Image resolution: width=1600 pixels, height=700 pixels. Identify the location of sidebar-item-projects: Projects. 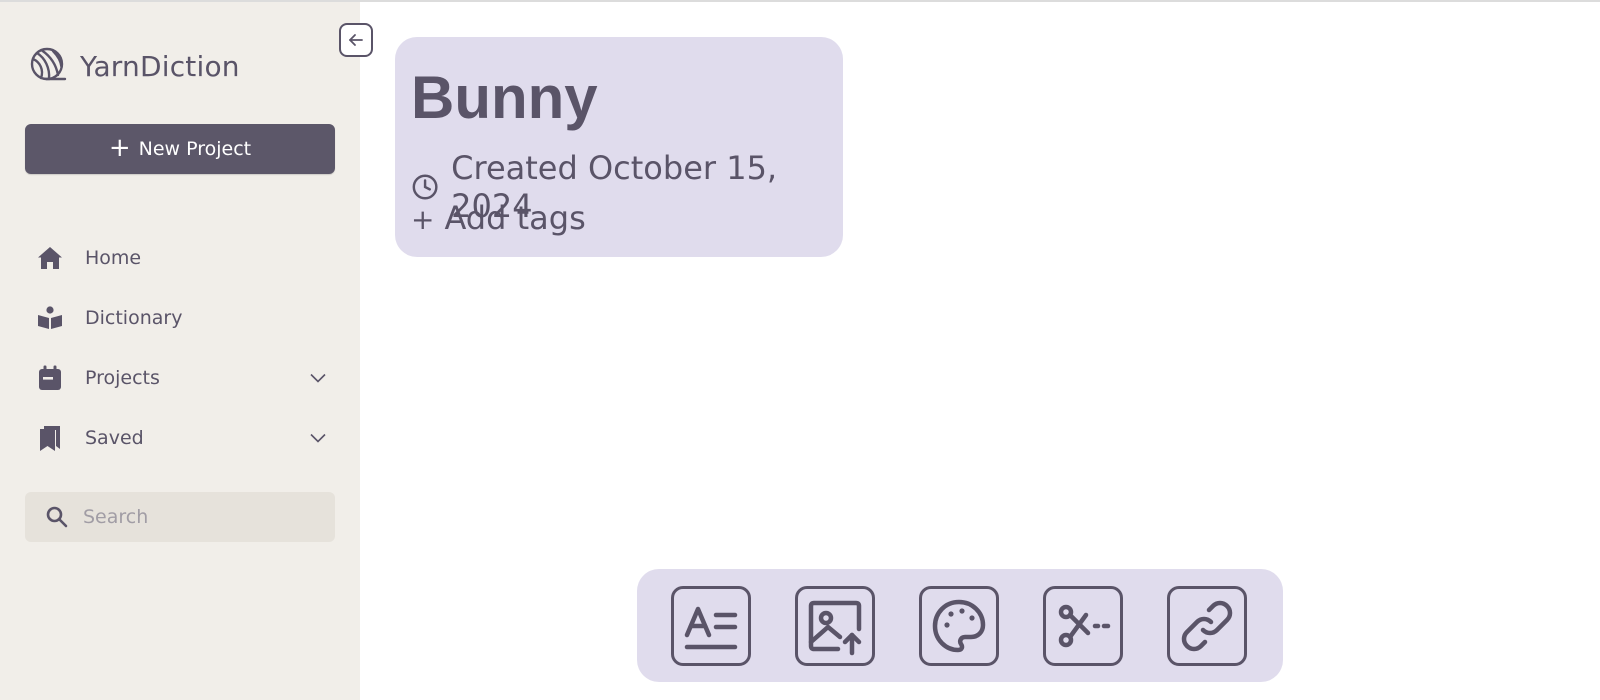
(186, 378).